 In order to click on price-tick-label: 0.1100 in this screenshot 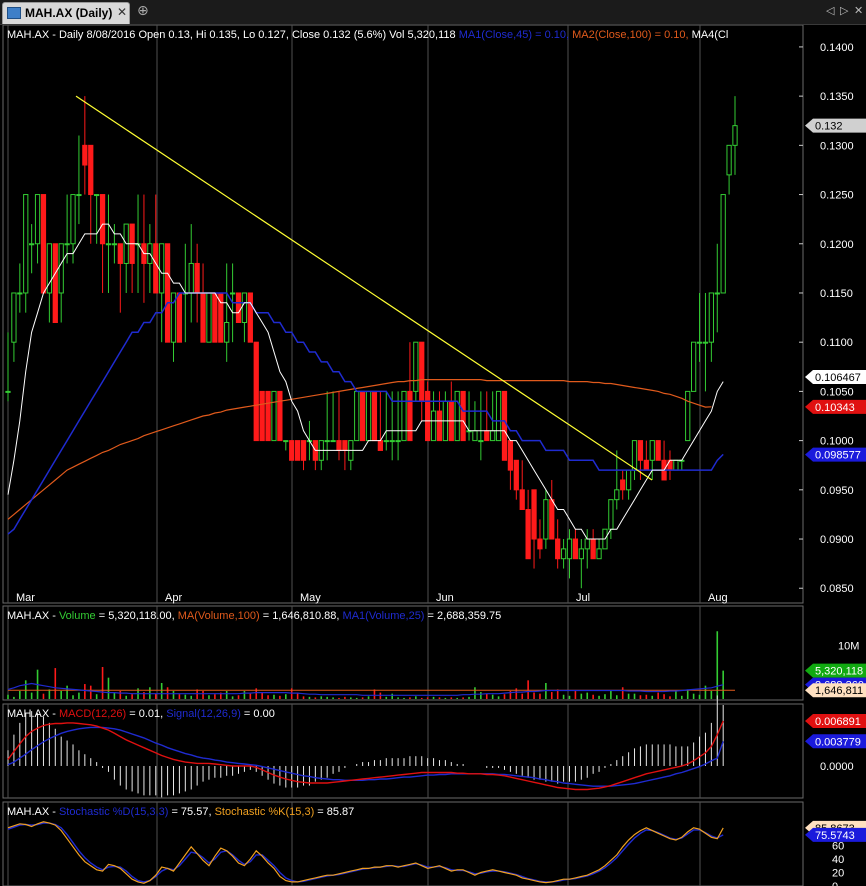, I will do `click(836, 343)`.